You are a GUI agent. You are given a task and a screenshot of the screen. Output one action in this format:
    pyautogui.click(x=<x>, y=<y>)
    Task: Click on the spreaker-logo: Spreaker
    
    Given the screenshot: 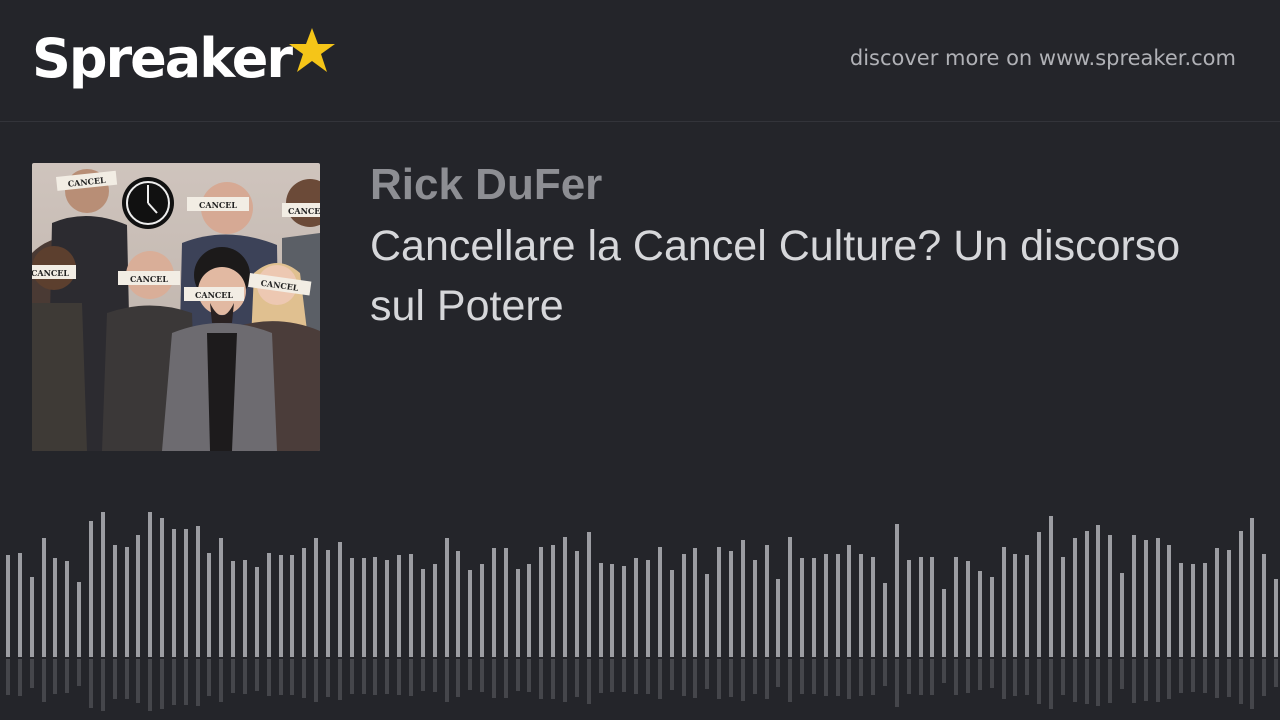 What is the action you would take?
    pyautogui.click(x=184, y=60)
    